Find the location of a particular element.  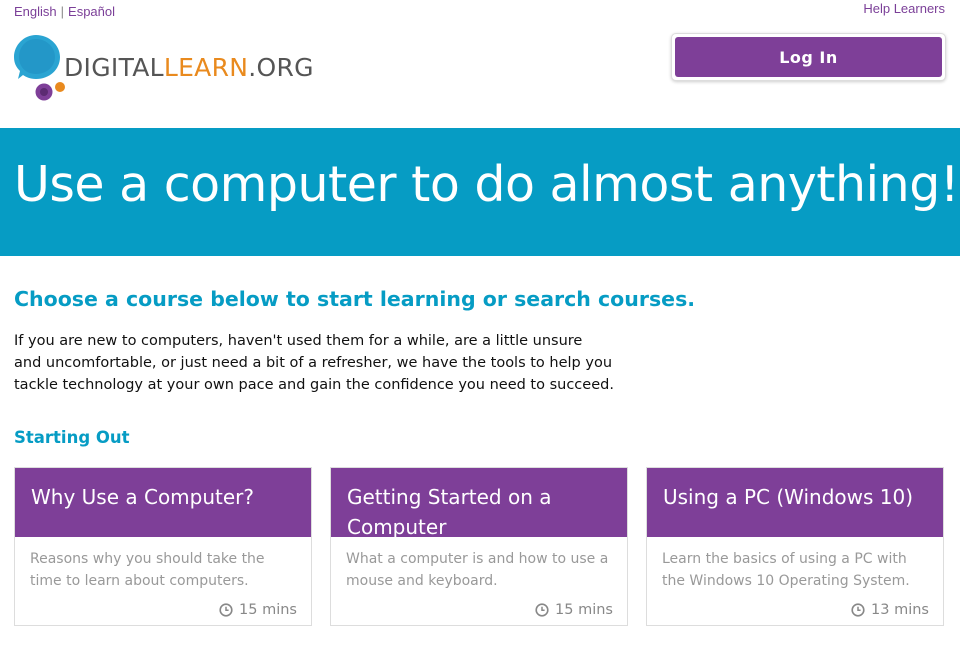

logo-org: .ORG is located at coordinates (281, 67).